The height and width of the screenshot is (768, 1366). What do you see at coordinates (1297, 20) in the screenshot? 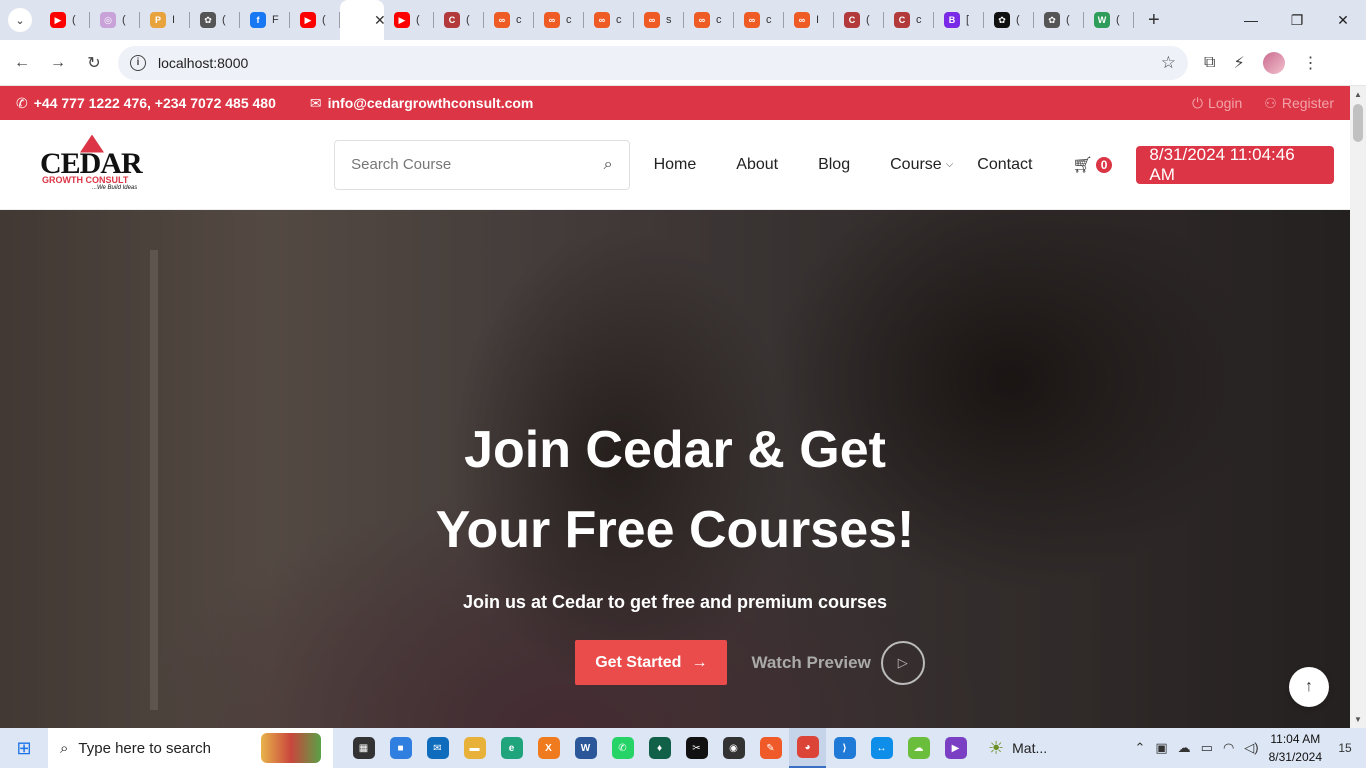
I see `restore-icon: ❐` at bounding box center [1297, 20].